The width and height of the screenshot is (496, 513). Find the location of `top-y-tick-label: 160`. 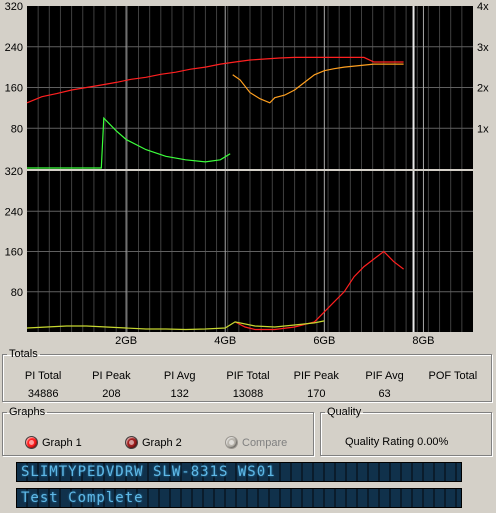

top-y-tick-label: 160 is located at coordinates (14, 89).